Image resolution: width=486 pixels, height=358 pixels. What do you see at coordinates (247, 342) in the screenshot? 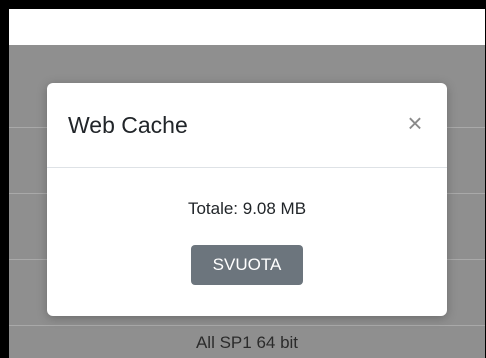
I see `background-row-text: All SP1 64 bit` at bounding box center [247, 342].